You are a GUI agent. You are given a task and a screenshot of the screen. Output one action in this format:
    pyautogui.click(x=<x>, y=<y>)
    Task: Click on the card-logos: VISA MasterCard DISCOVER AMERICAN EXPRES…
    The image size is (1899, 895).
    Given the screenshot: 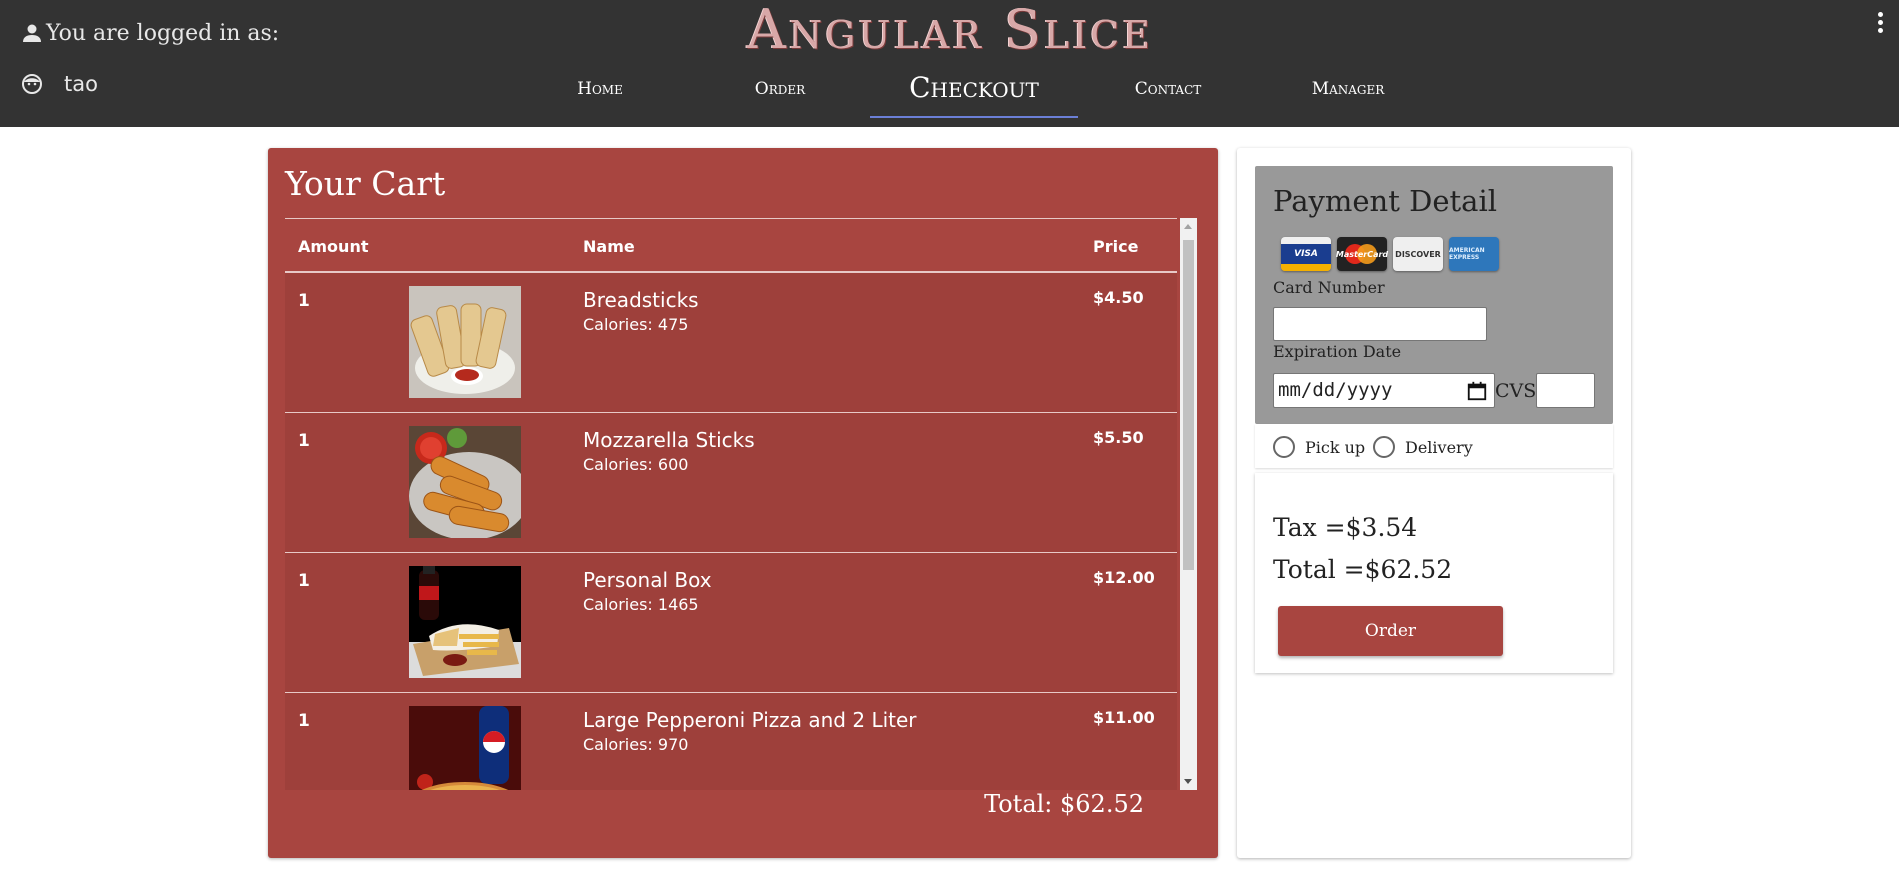 What is the action you would take?
    pyautogui.click(x=1390, y=254)
    